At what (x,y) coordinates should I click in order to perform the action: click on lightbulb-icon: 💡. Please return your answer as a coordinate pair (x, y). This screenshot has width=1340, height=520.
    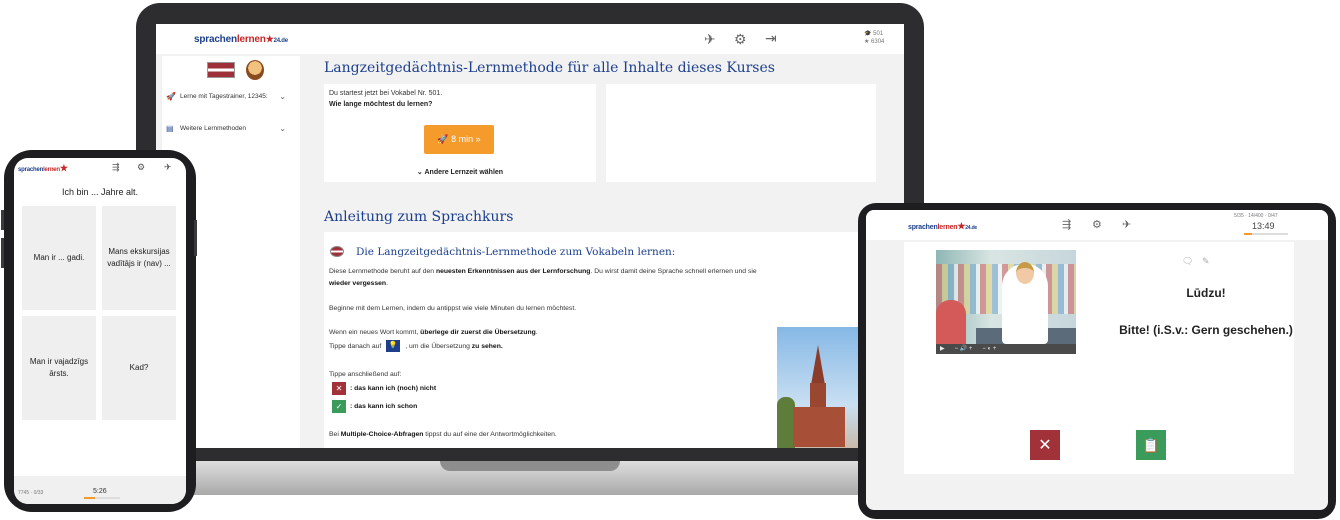
    Looking at the image, I should click on (393, 346).